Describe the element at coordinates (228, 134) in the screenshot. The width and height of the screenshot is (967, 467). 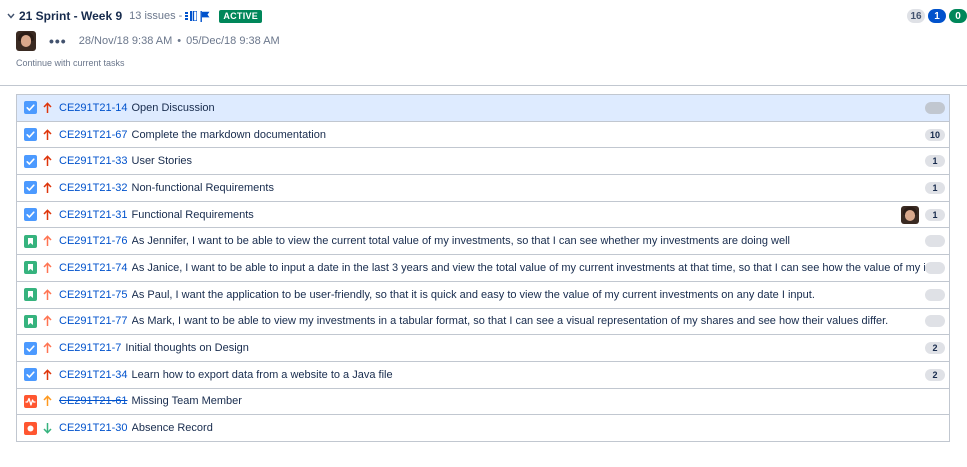
I see `issue-summary: Complete the markdown documentation` at that location.